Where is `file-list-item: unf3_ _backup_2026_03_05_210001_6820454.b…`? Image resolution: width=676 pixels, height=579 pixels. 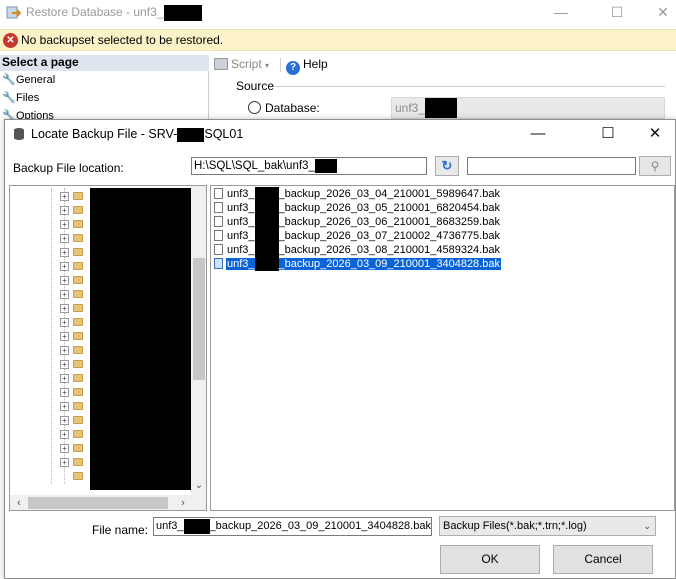 file-list-item: unf3_ _backup_2026_03_05_210001_6820454.b… is located at coordinates (357, 208).